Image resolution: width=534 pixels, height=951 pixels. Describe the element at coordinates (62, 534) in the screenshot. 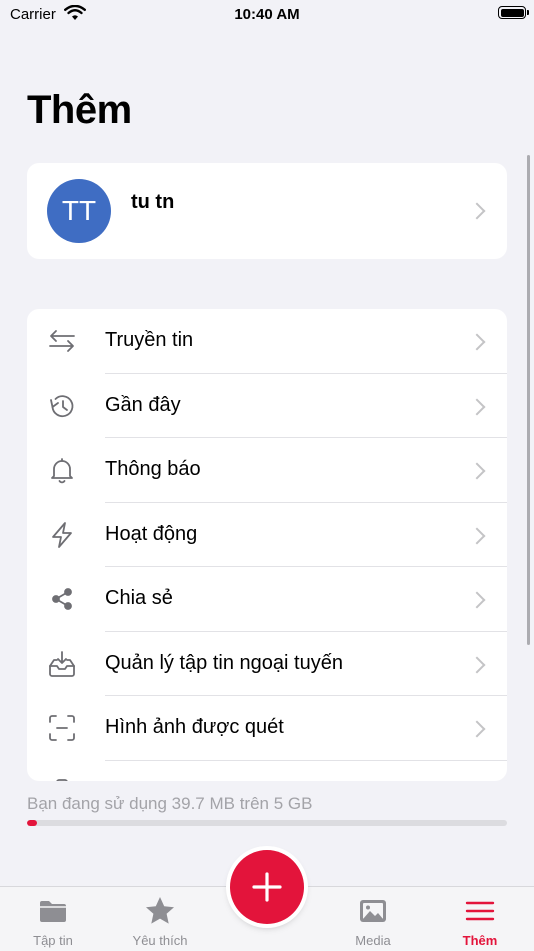

I see `lightning-icon` at that location.